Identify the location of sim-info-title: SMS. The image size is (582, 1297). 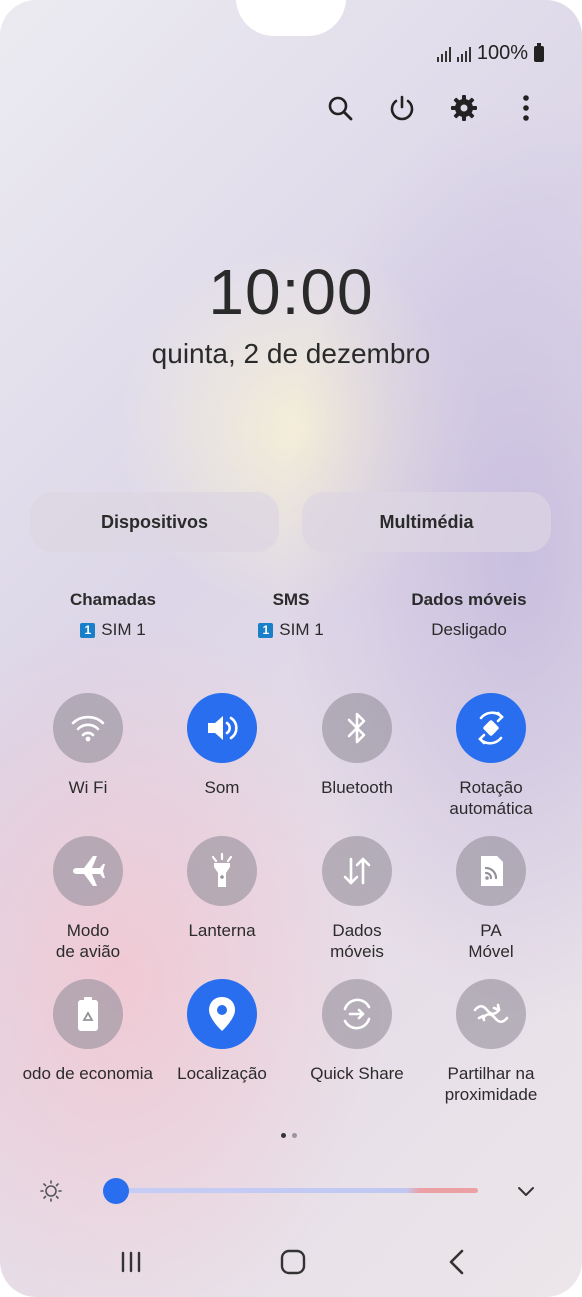
(291, 599).